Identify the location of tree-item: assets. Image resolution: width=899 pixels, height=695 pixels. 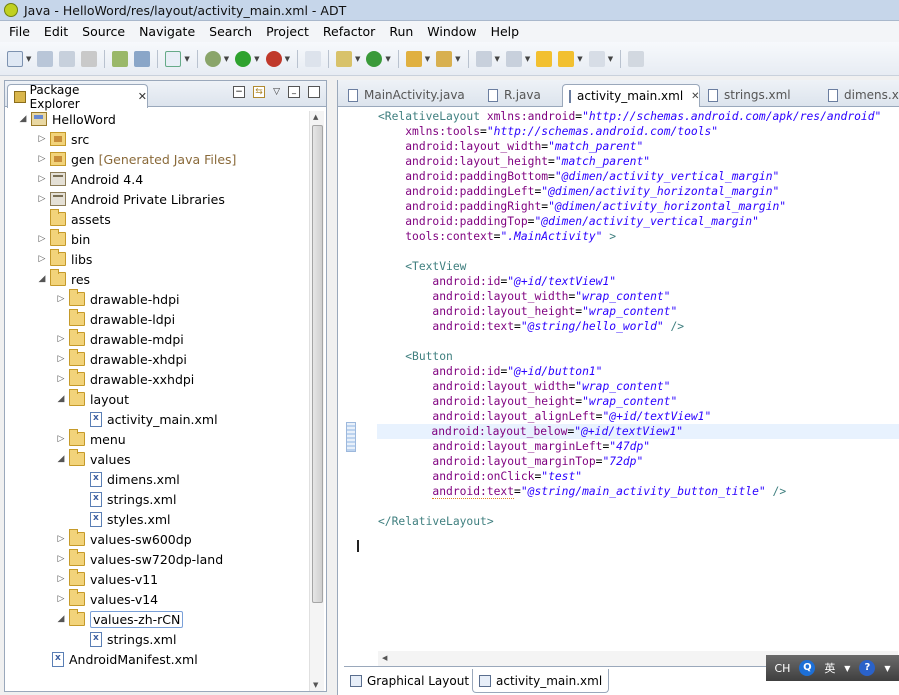
(73, 219).